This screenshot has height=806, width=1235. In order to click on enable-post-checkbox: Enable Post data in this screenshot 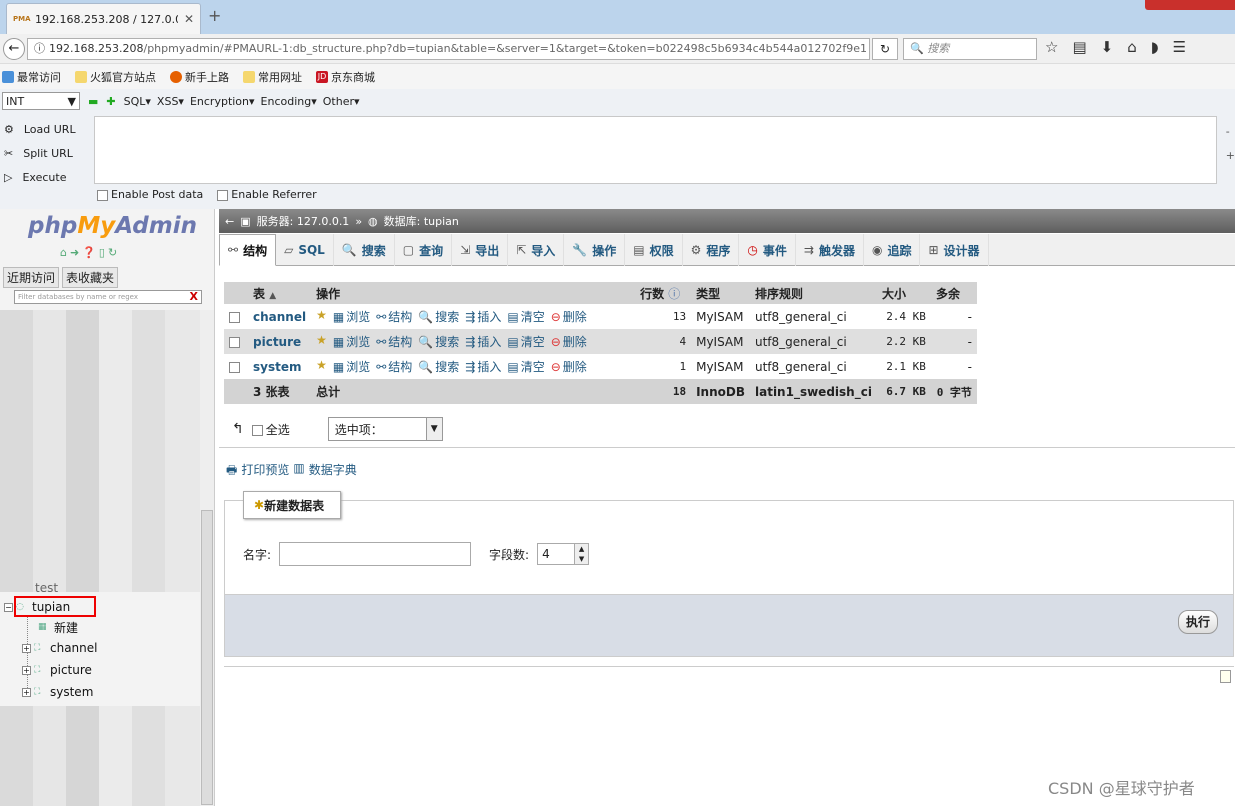, I will do `click(150, 194)`.